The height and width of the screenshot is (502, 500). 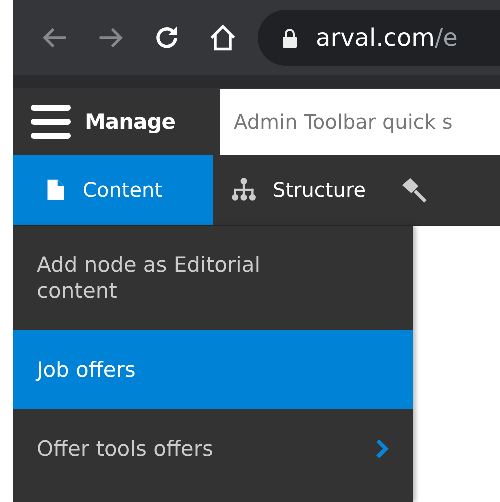 I want to click on brush-icon, so click(x=414, y=190).